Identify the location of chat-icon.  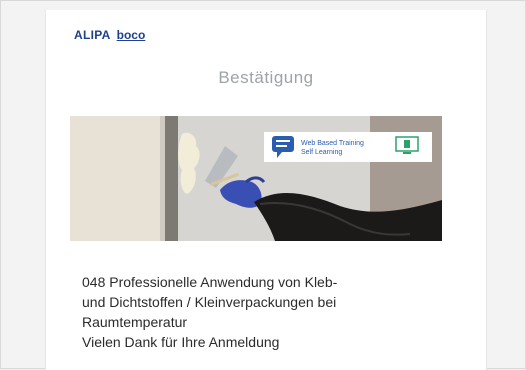
(283, 144).